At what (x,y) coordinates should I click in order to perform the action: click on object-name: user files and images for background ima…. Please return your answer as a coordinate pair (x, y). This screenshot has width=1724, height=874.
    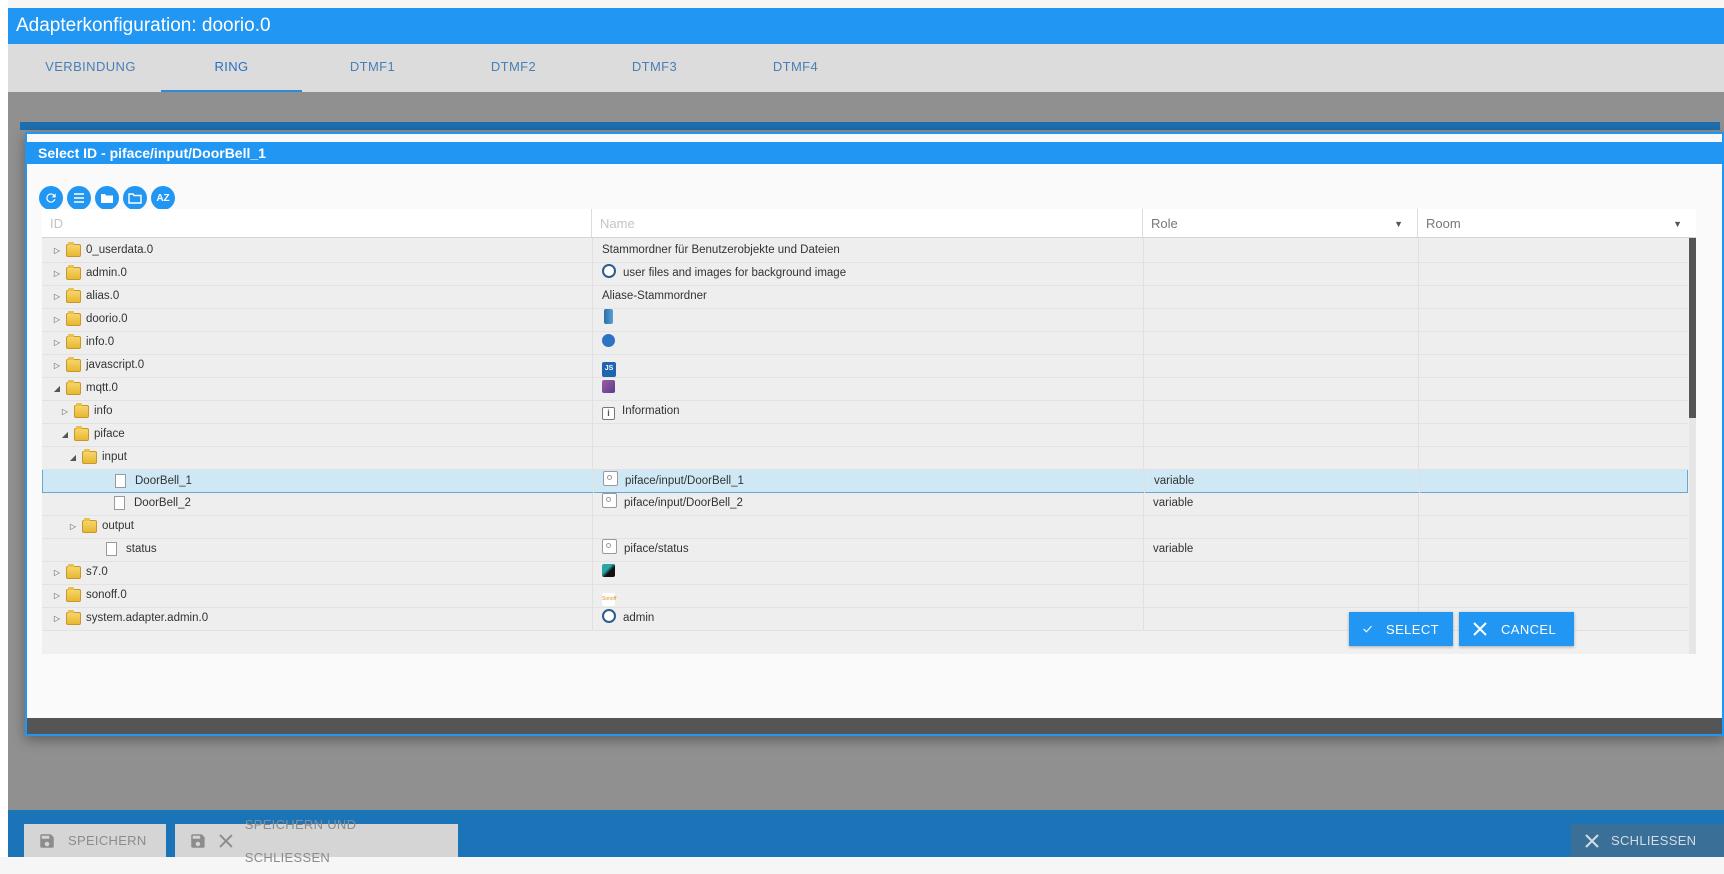
    Looking at the image, I should click on (735, 273).